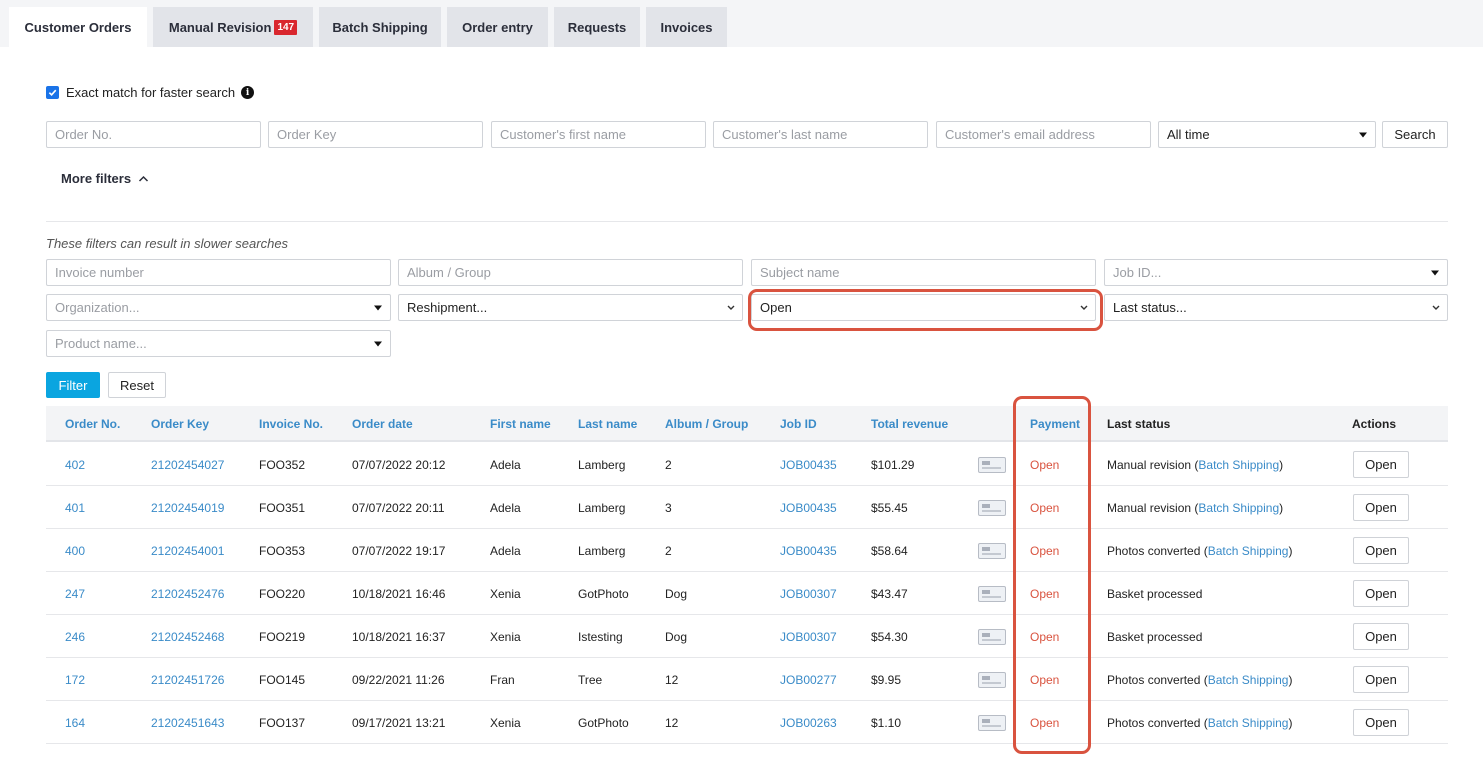 This screenshot has width=1483, height=757. What do you see at coordinates (105, 178) in the screenshot?
I see `more-filters-toggle: More filters` at bounding box center [105, 178].